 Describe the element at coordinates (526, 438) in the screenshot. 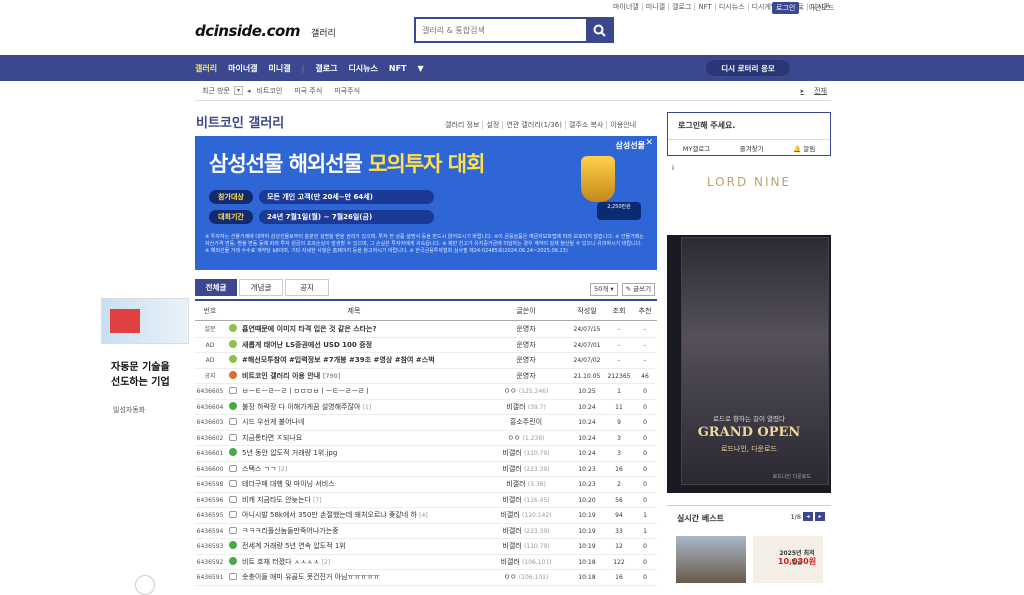

I see `row-writer: ㅇㅇ (1.236)` at that location.